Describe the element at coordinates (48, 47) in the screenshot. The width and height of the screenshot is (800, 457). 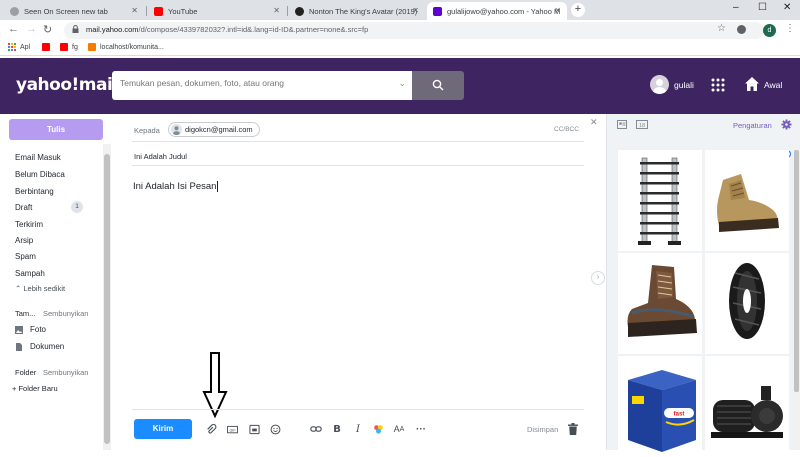
I see `bookmark-youtube` at that location.